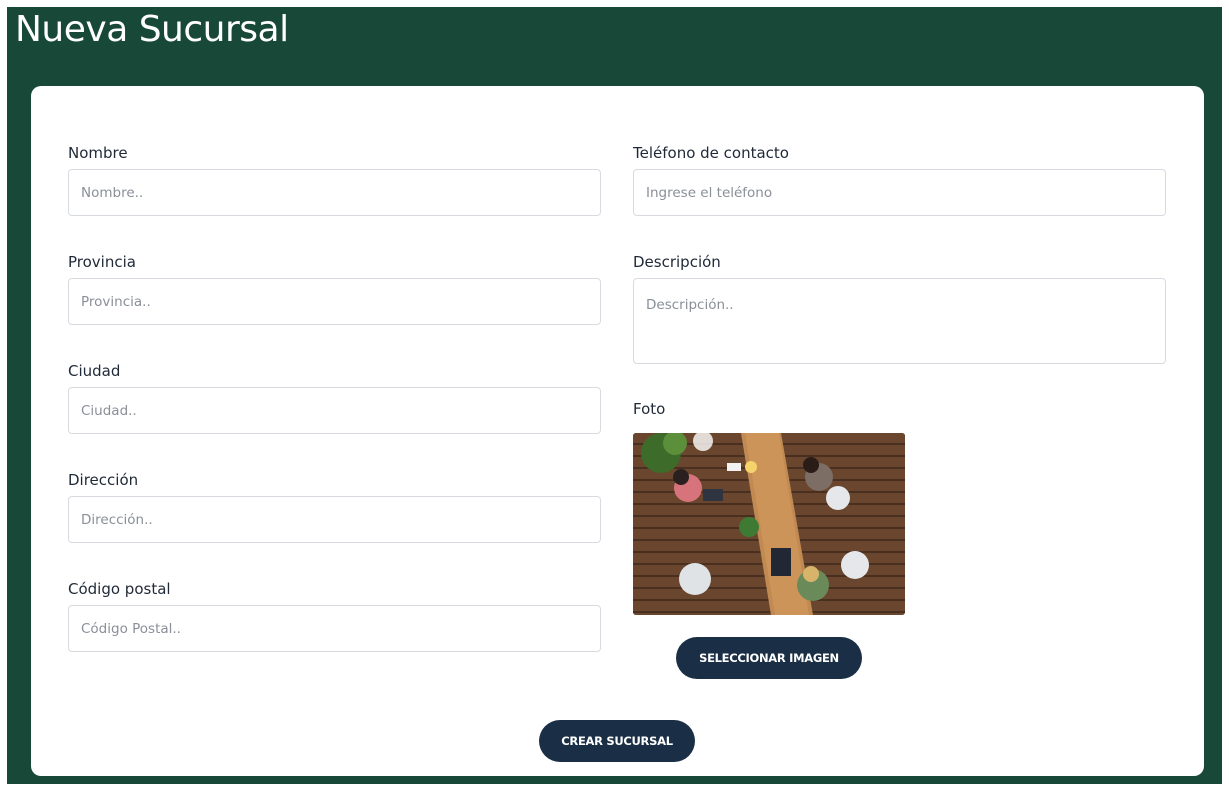 Image resolution: width=1229 pixels, height=791 pixels. I want to click on nombre-field-group: Nombre, so click(335, 179).